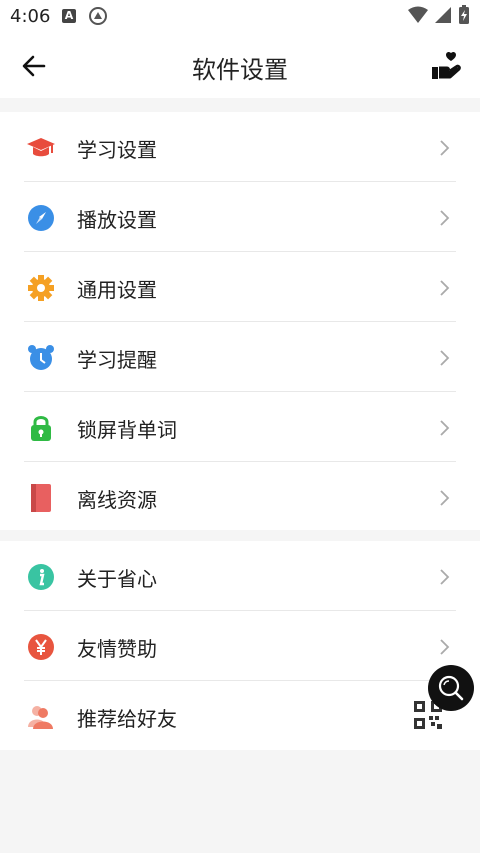 The height and width of the screenshot is (853, 480). Describe the element at coordinates (464, 17) in the screenshot. I see `battery-icon` at that location.